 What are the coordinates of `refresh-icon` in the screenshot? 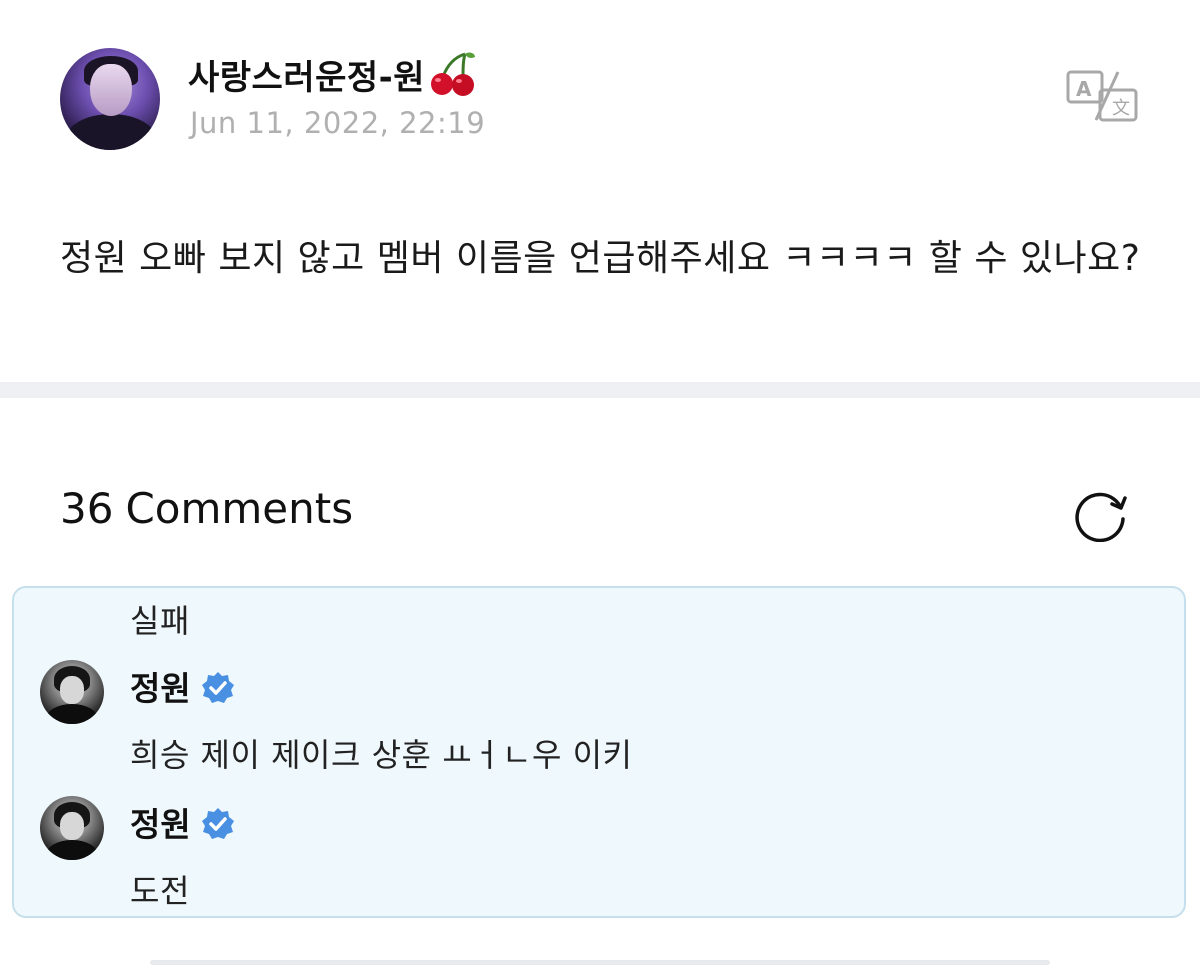 It's located at (1101, 513).